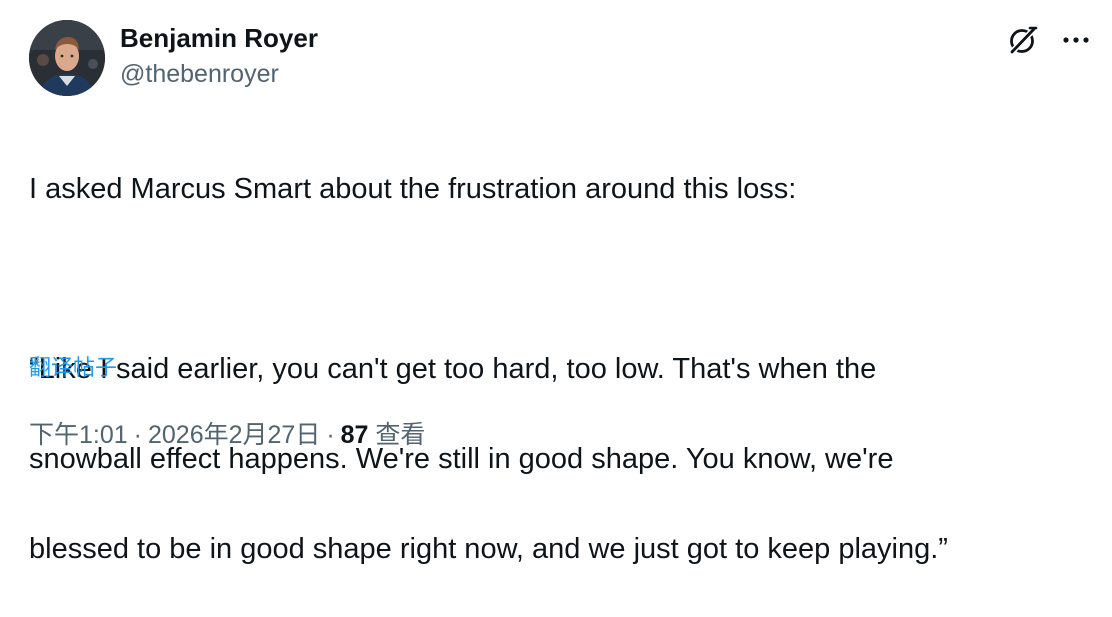 The width and height of the screenshot is (1112, 617). I want to click on views-label: 查看, so click(400, 435).